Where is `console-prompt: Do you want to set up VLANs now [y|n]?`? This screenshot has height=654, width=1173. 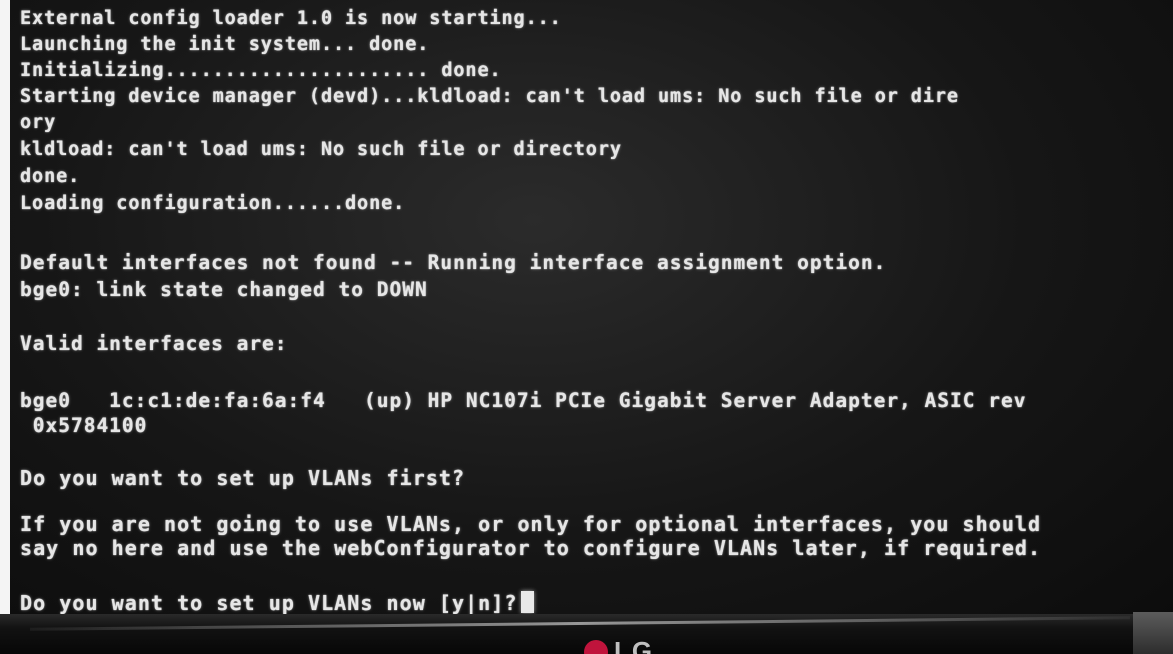 console-prompt: Do you want to set up VLANs now [y|n]? is located at coordinates (269, 603).